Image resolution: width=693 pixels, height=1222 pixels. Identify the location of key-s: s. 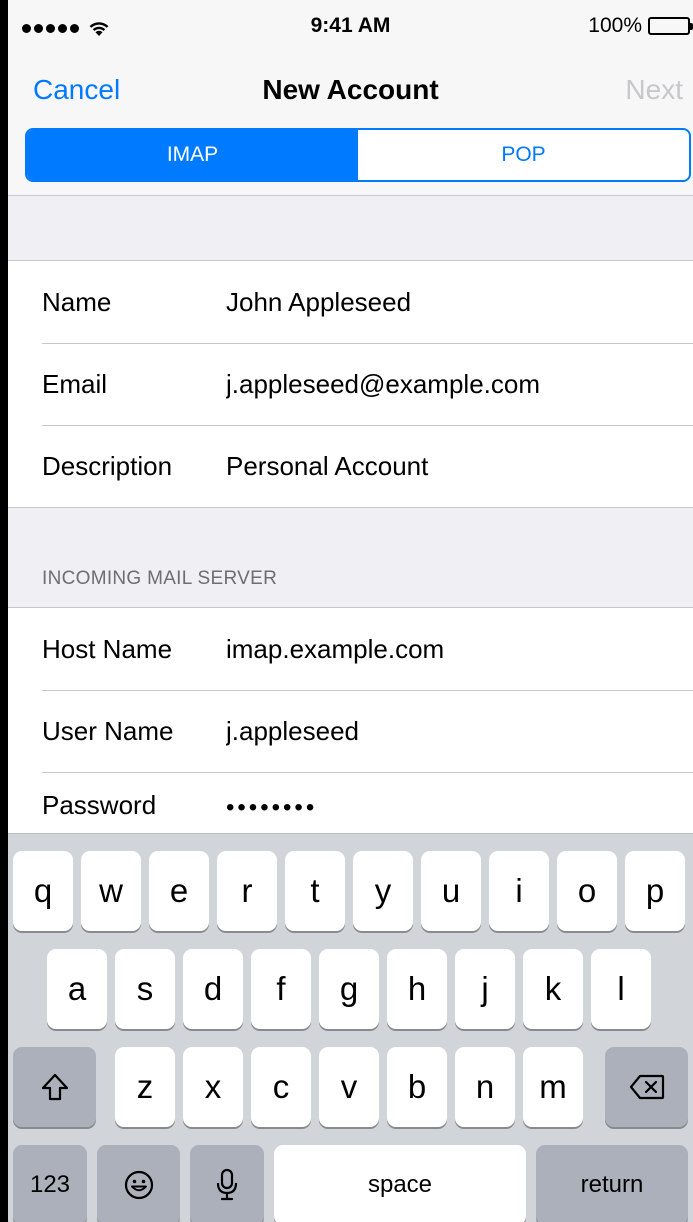
(145, 989).